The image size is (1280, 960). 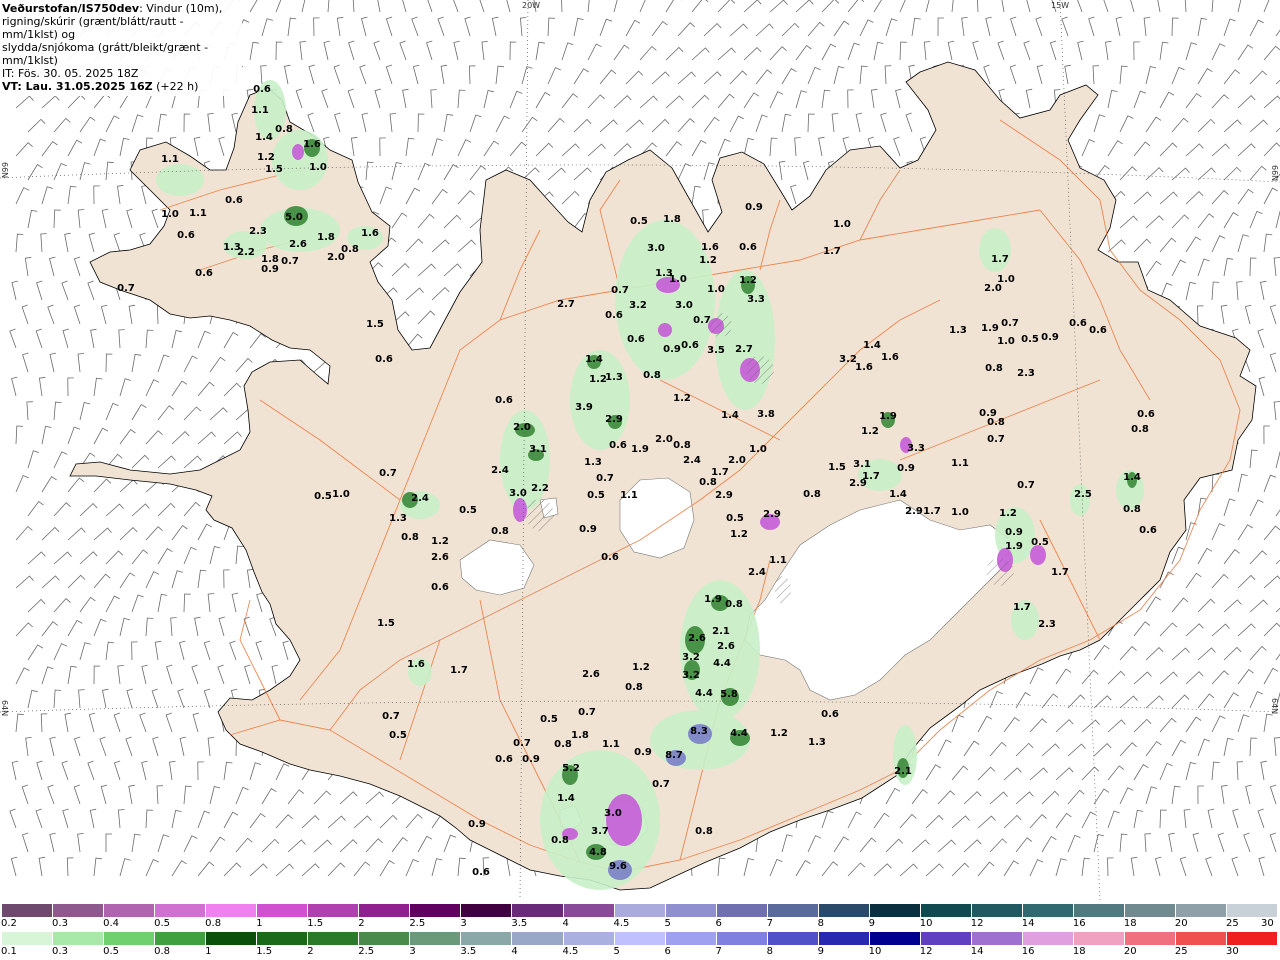 What do you see at coordinates (691, 657) in the screenshot?
I see `precip-value-label: 3.2` at bounding box center [691, 657].